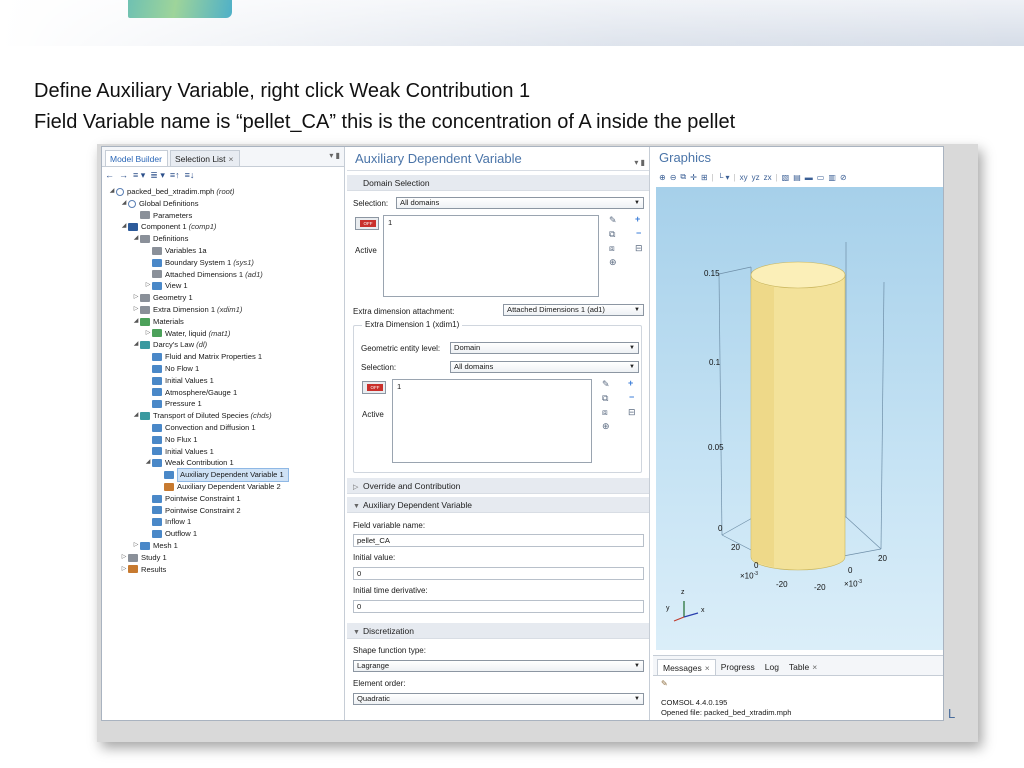 Image resolution: width=1024 pixels, height=768 pixels. Describe the element at coordinates (223, 334) in the screenshot. I see `tree-item: ▷ Water, liquid (mat1)` at that location.